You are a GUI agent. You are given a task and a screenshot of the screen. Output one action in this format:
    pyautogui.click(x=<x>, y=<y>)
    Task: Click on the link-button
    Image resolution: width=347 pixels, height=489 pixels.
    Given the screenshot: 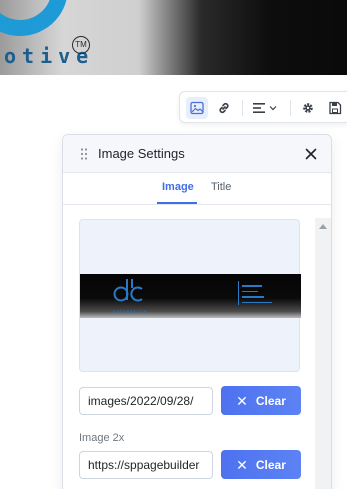 What is the action you would take?
    pyautogui.click(x=224, y=108)
    